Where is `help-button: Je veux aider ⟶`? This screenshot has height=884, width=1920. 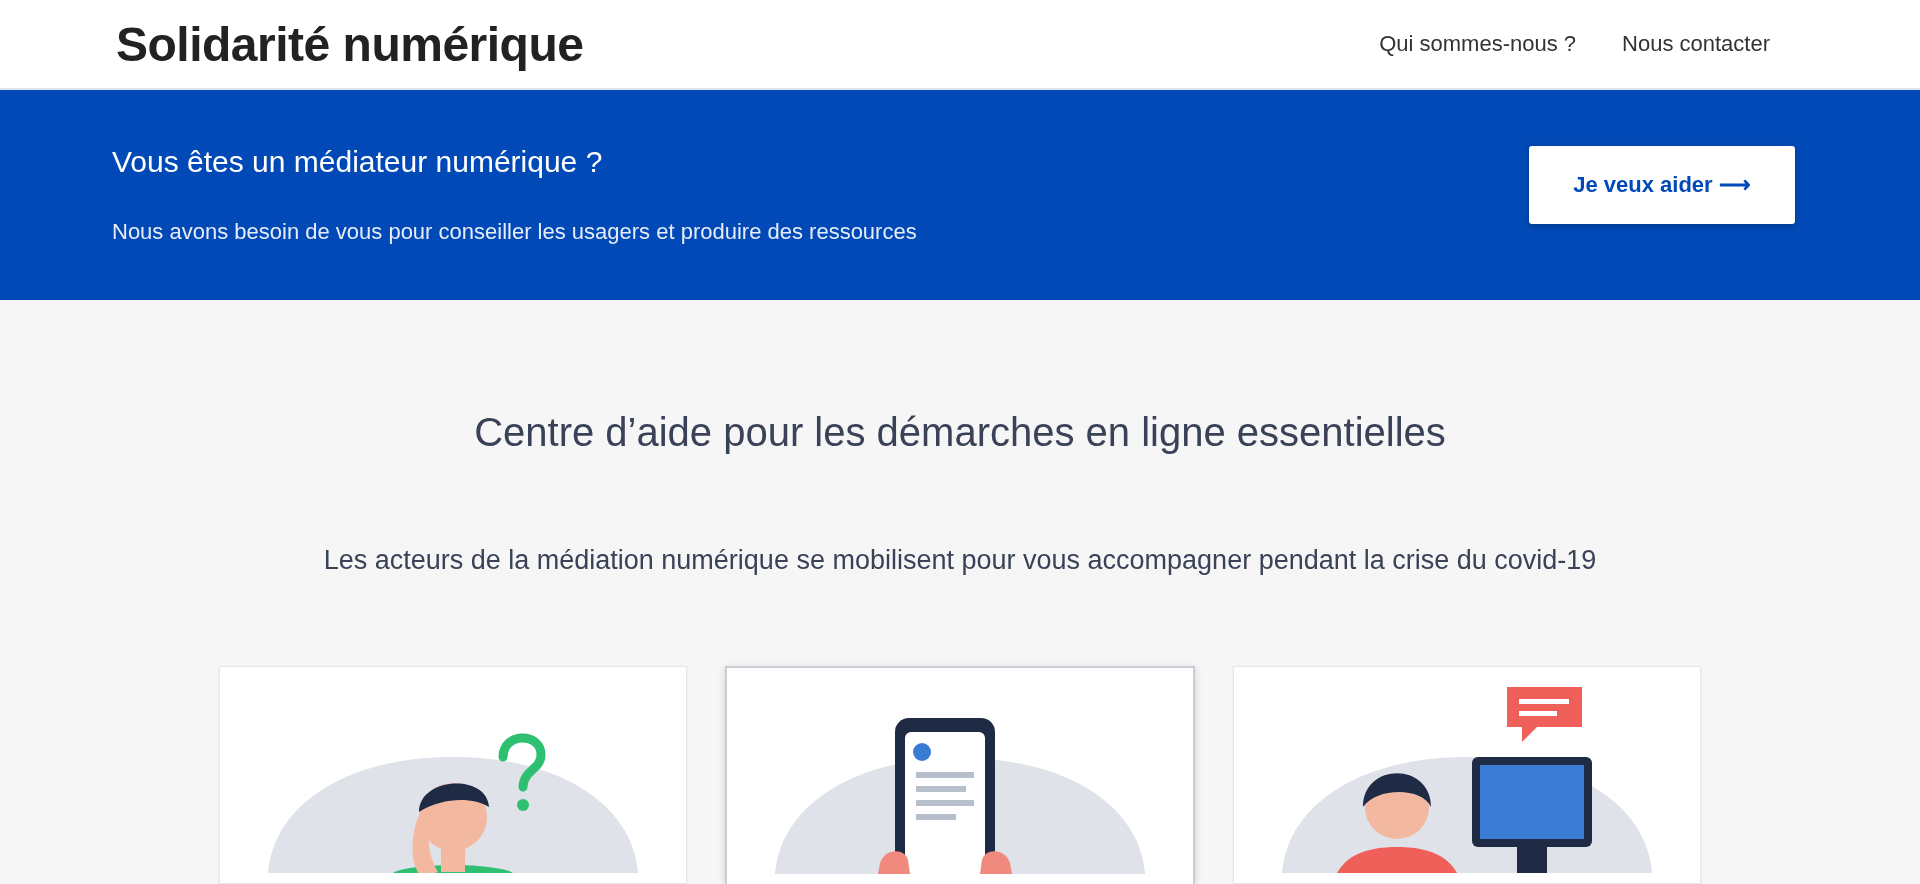
help-button: Je veux aider ⟶ is located at coordinates (1662, 185).